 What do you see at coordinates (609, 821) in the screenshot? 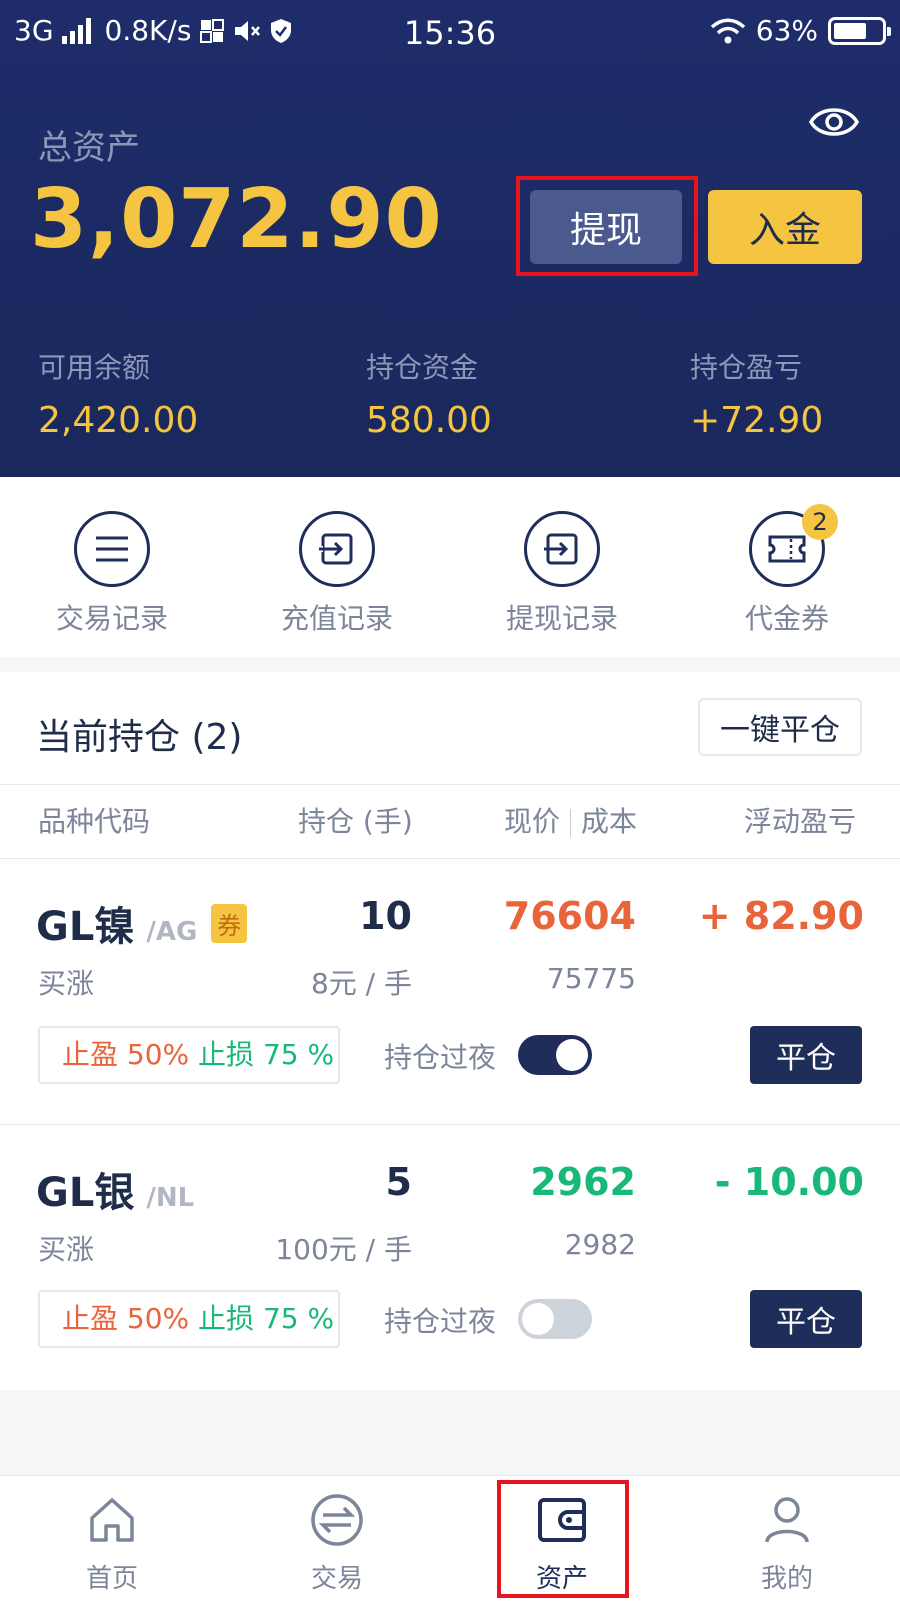
I see `col-header-cost: 成本` at bounding box center [609, 821].